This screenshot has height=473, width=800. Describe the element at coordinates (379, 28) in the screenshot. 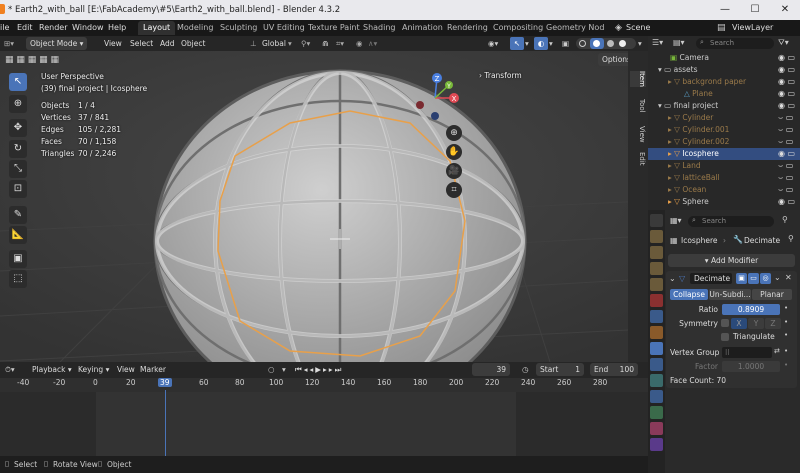

I see `tab-shading: Shading` at that location.